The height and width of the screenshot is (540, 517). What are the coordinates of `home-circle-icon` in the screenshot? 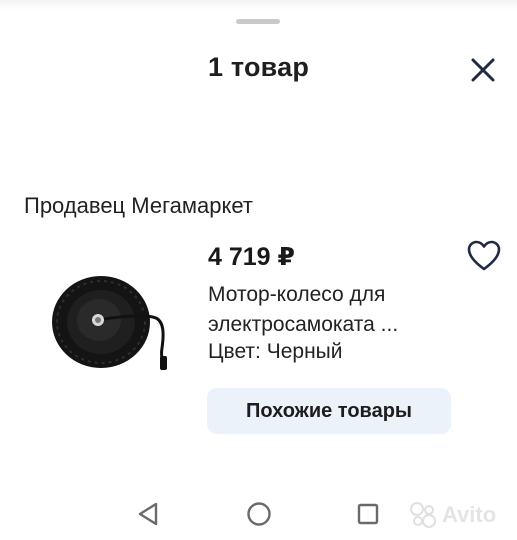 It's located at (259, 514).